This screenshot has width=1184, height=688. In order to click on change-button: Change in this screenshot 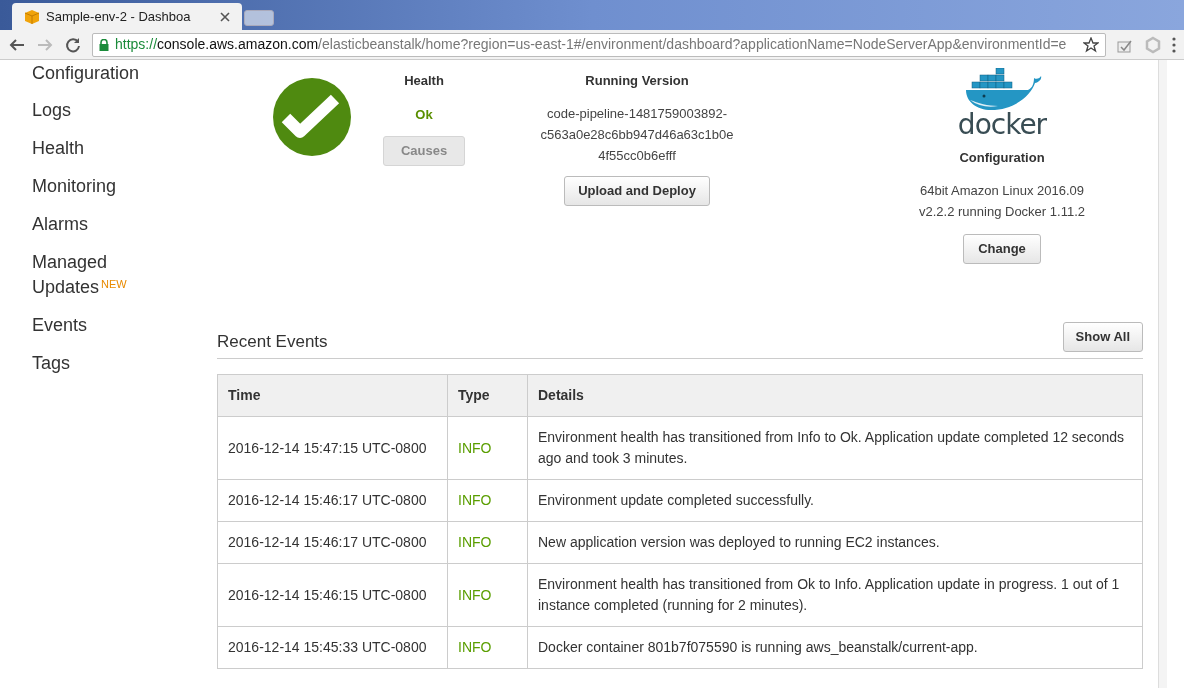, I will do `click(1002, 248)`.